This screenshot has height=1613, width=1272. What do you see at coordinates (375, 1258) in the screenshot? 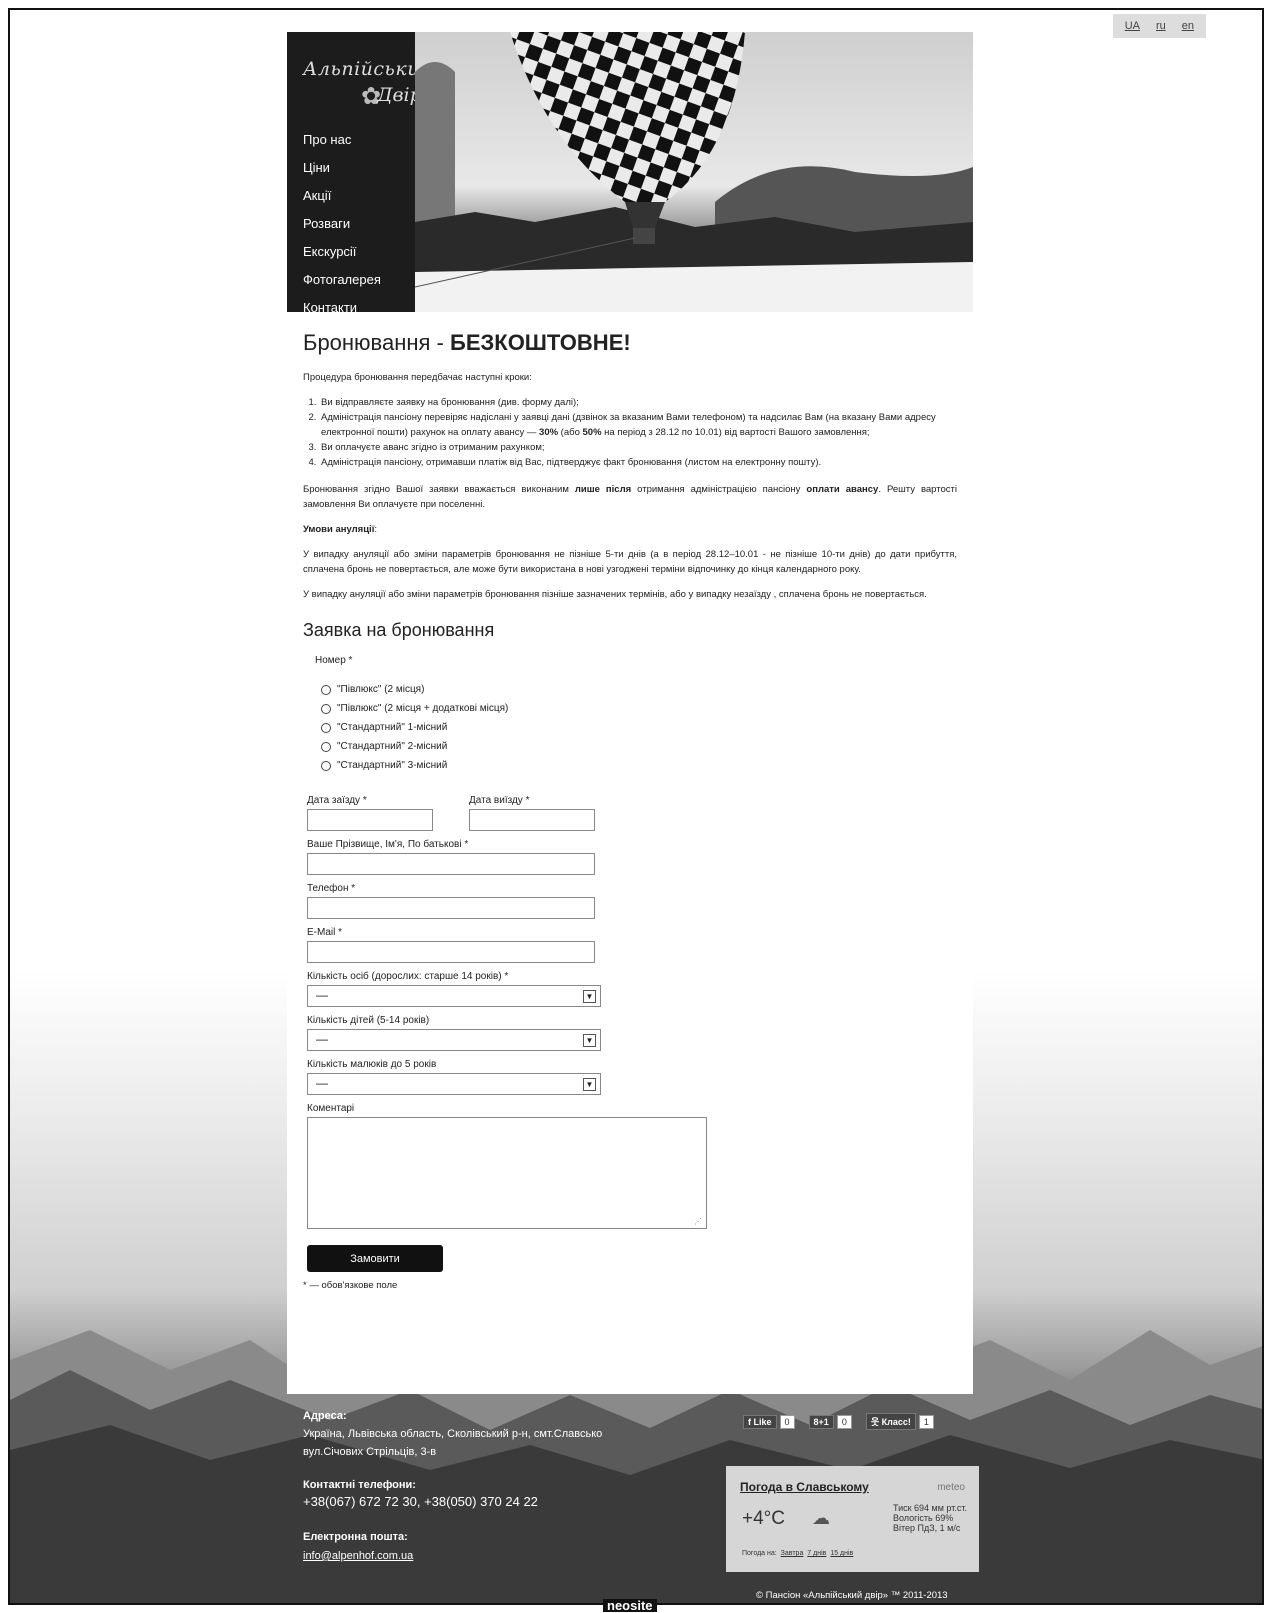
I see `submit-order-button: Замовити` at bounding box center [375, 1258].